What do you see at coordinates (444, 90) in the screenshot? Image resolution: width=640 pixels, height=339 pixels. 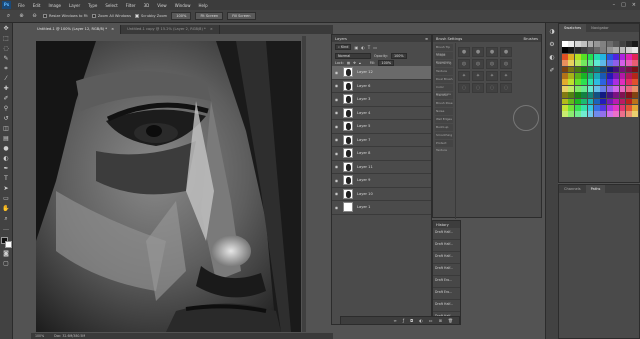 I see `brush-option-item: Color Dynamics` at bounding box center [444, 90].